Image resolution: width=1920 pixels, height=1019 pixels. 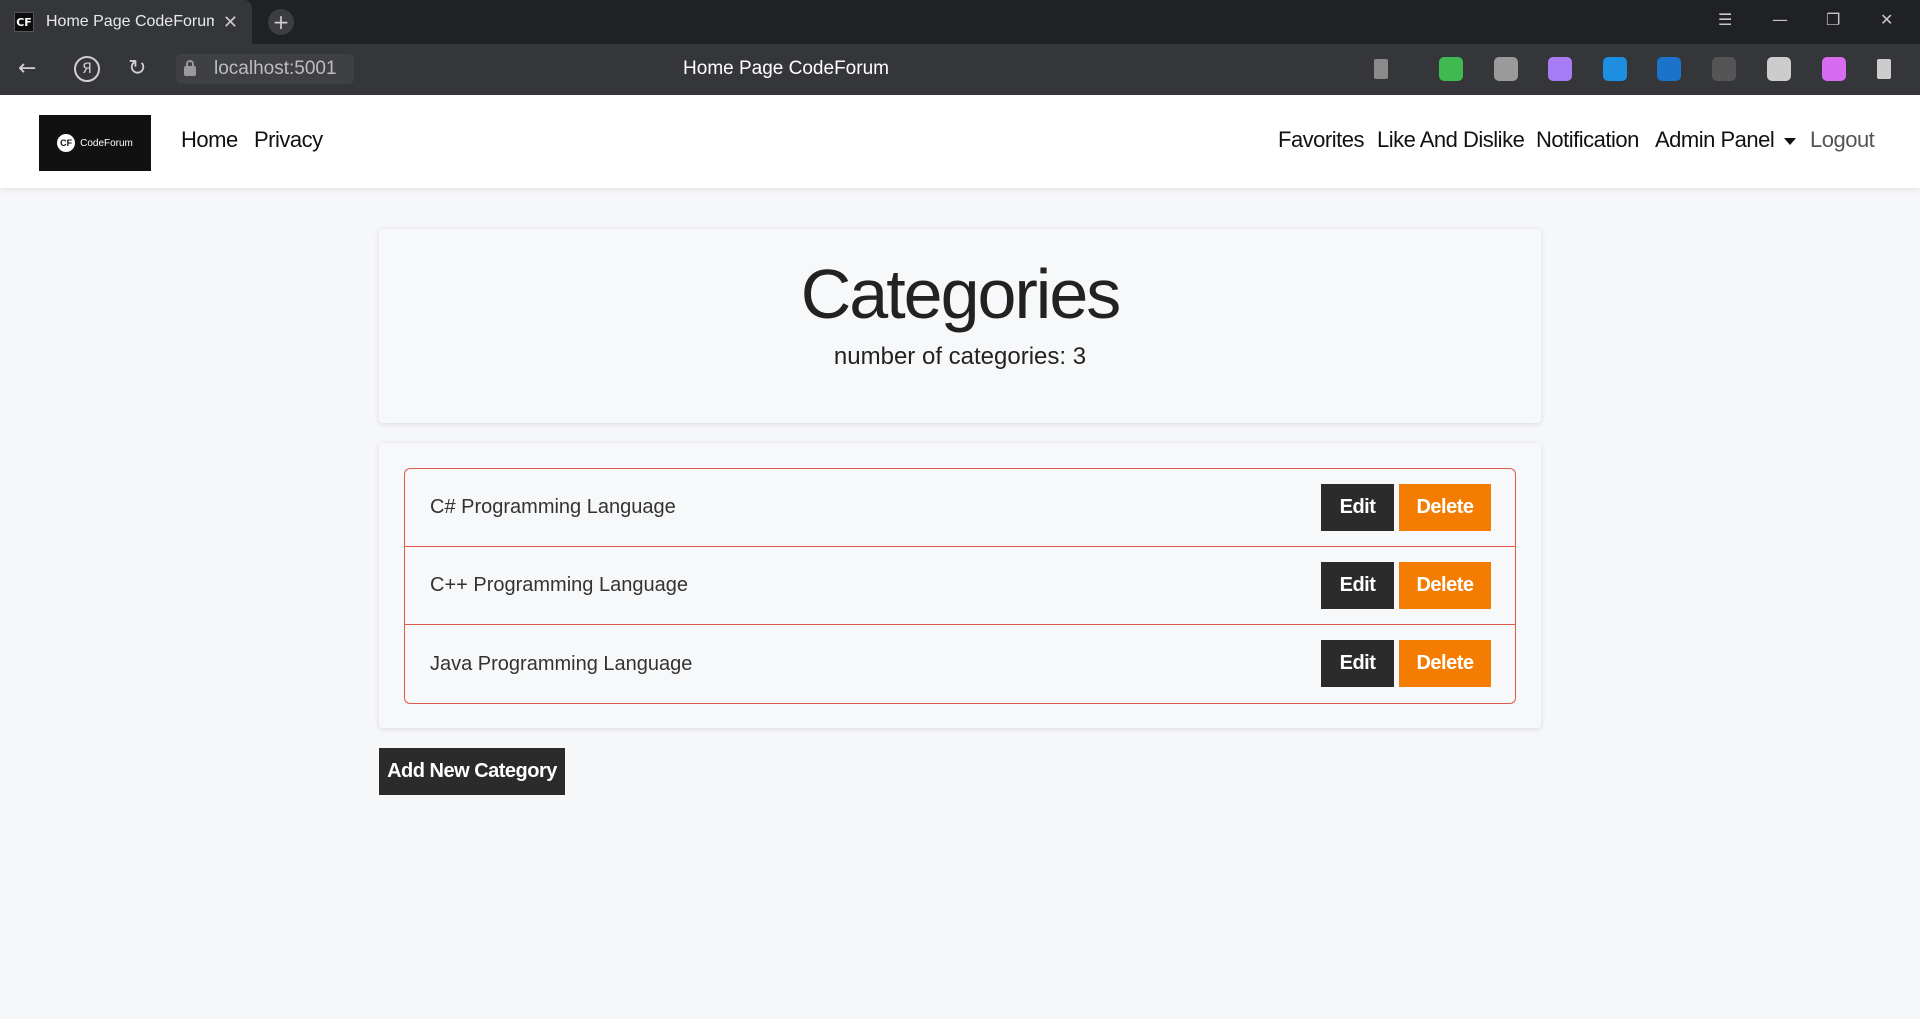 I want to click on category-count: number of categories: 3, so click(x=960, y=356).